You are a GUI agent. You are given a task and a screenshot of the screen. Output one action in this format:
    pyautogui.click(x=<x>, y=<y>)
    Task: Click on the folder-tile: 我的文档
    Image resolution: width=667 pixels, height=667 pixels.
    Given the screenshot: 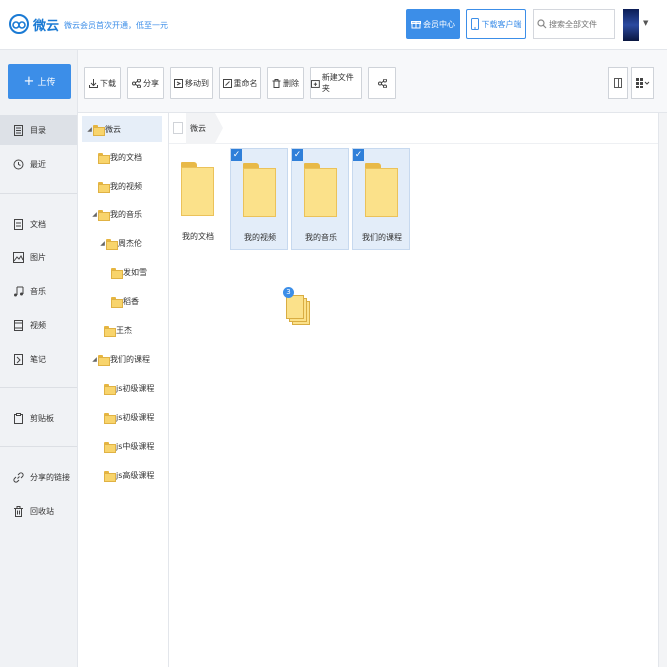 What is the action you would take?
    pyautogui.click(x=198, y=199)
    